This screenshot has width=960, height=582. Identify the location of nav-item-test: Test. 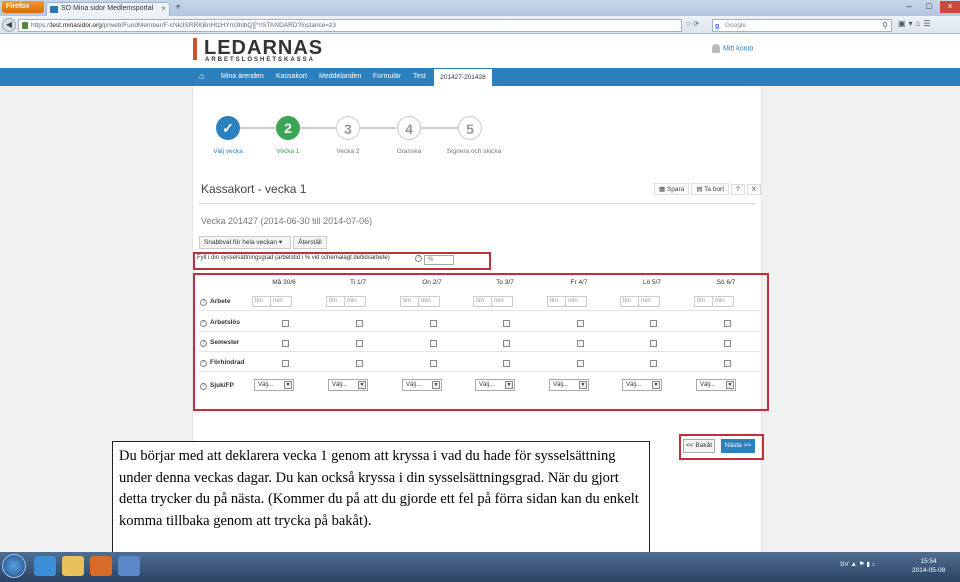
(419, 77).